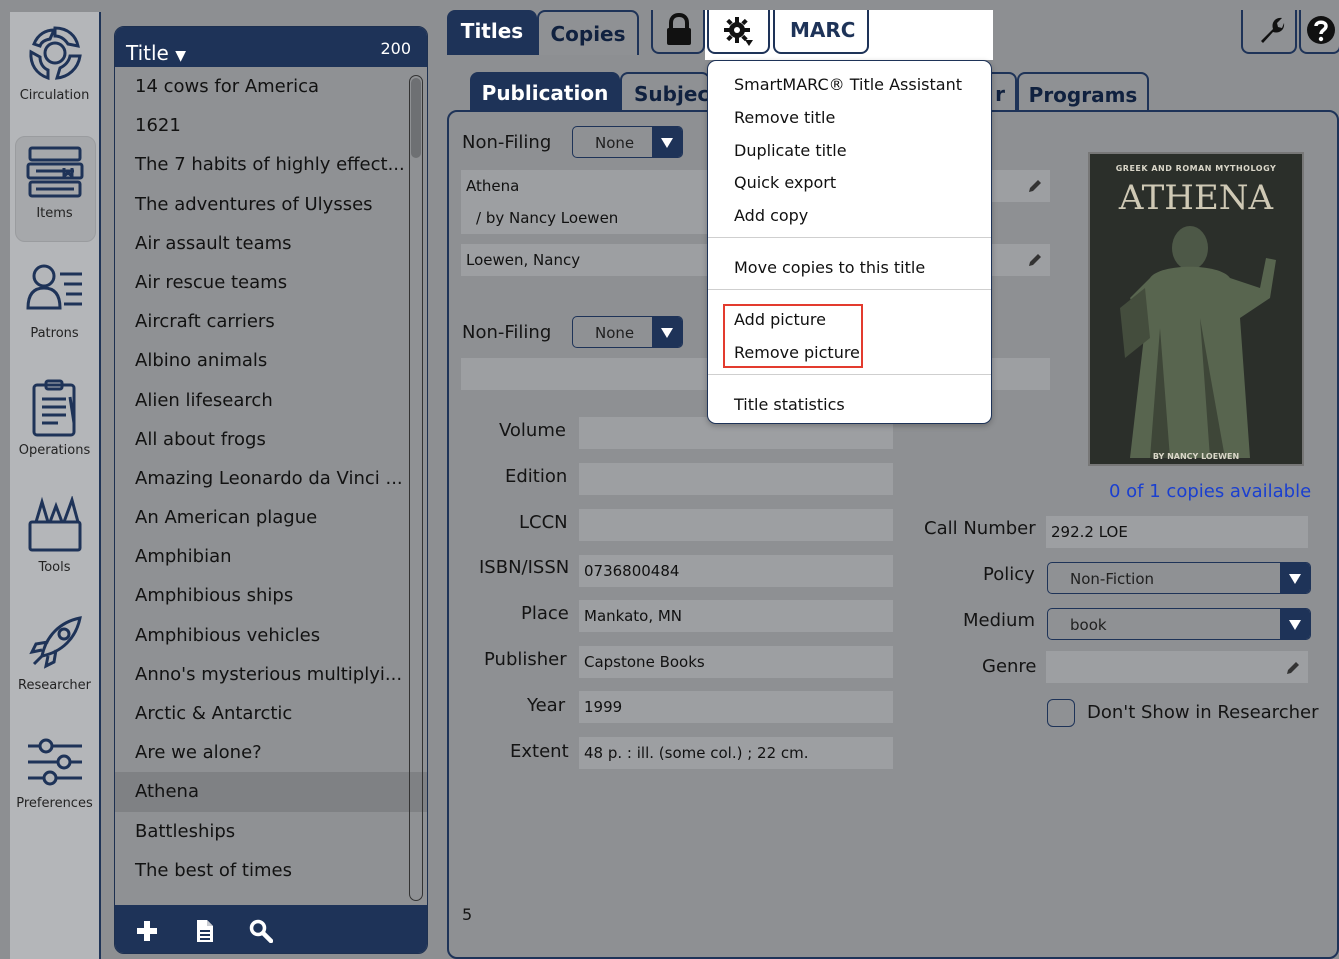 The height and width of the screenshot is (959, 1339). What do you see at coordinates (260, 831) in the screenshot?
I see `list-item: Battleships` at bounding box center [260, 831].